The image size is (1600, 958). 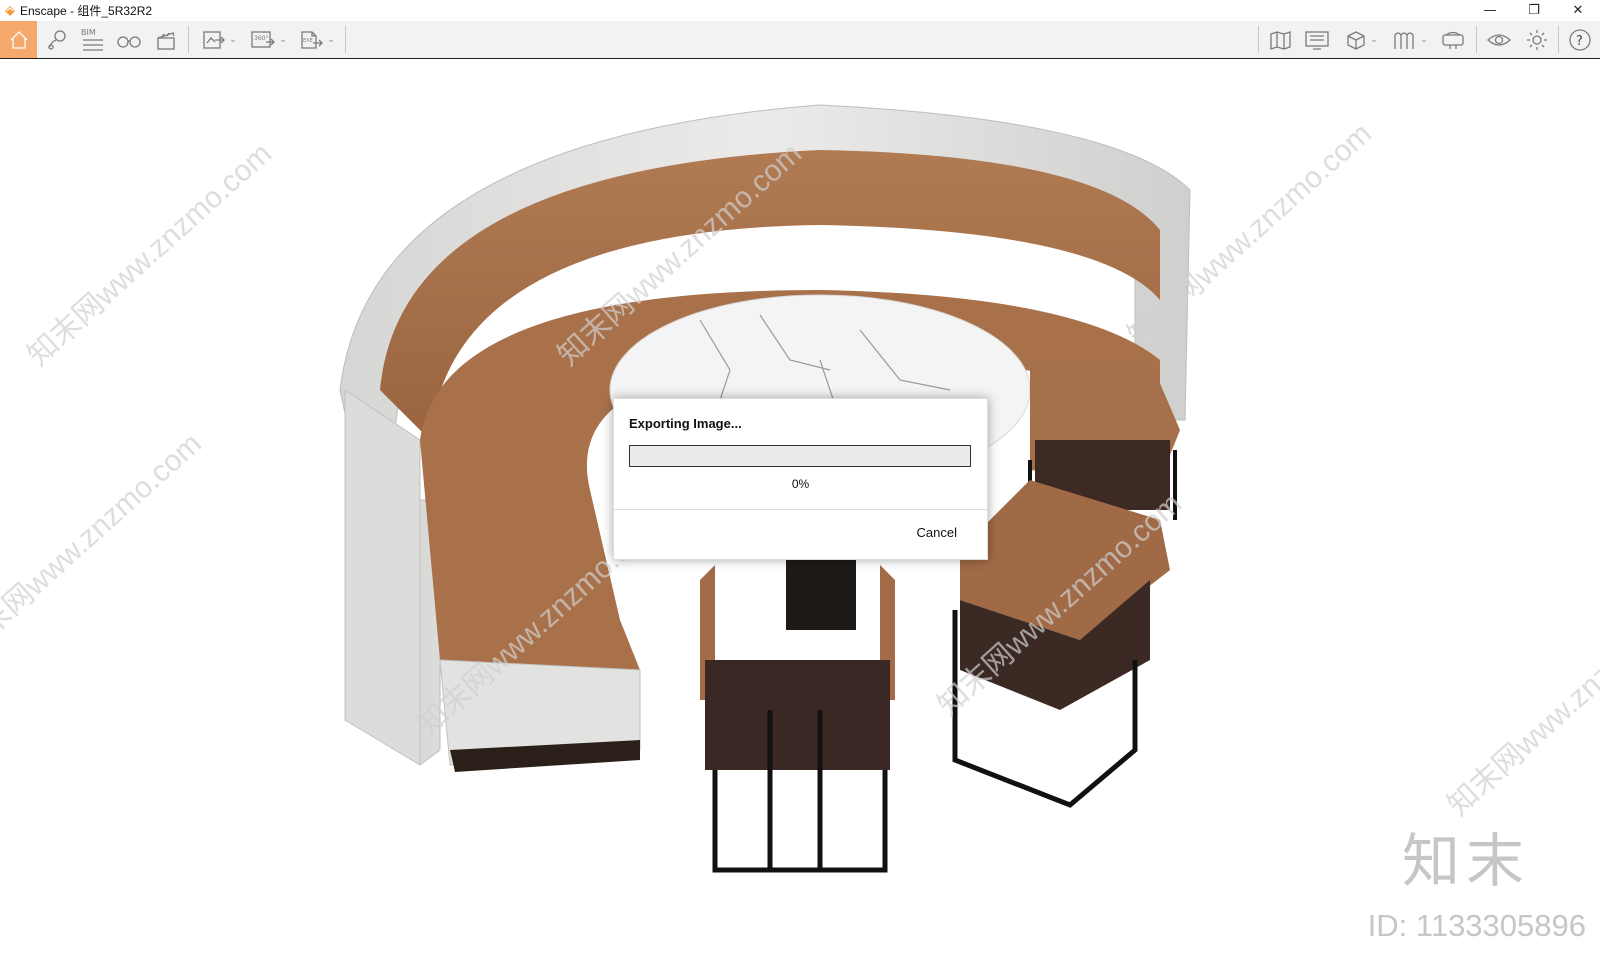 I want to click on bim-button: BIM, so click(x=93, y=39).